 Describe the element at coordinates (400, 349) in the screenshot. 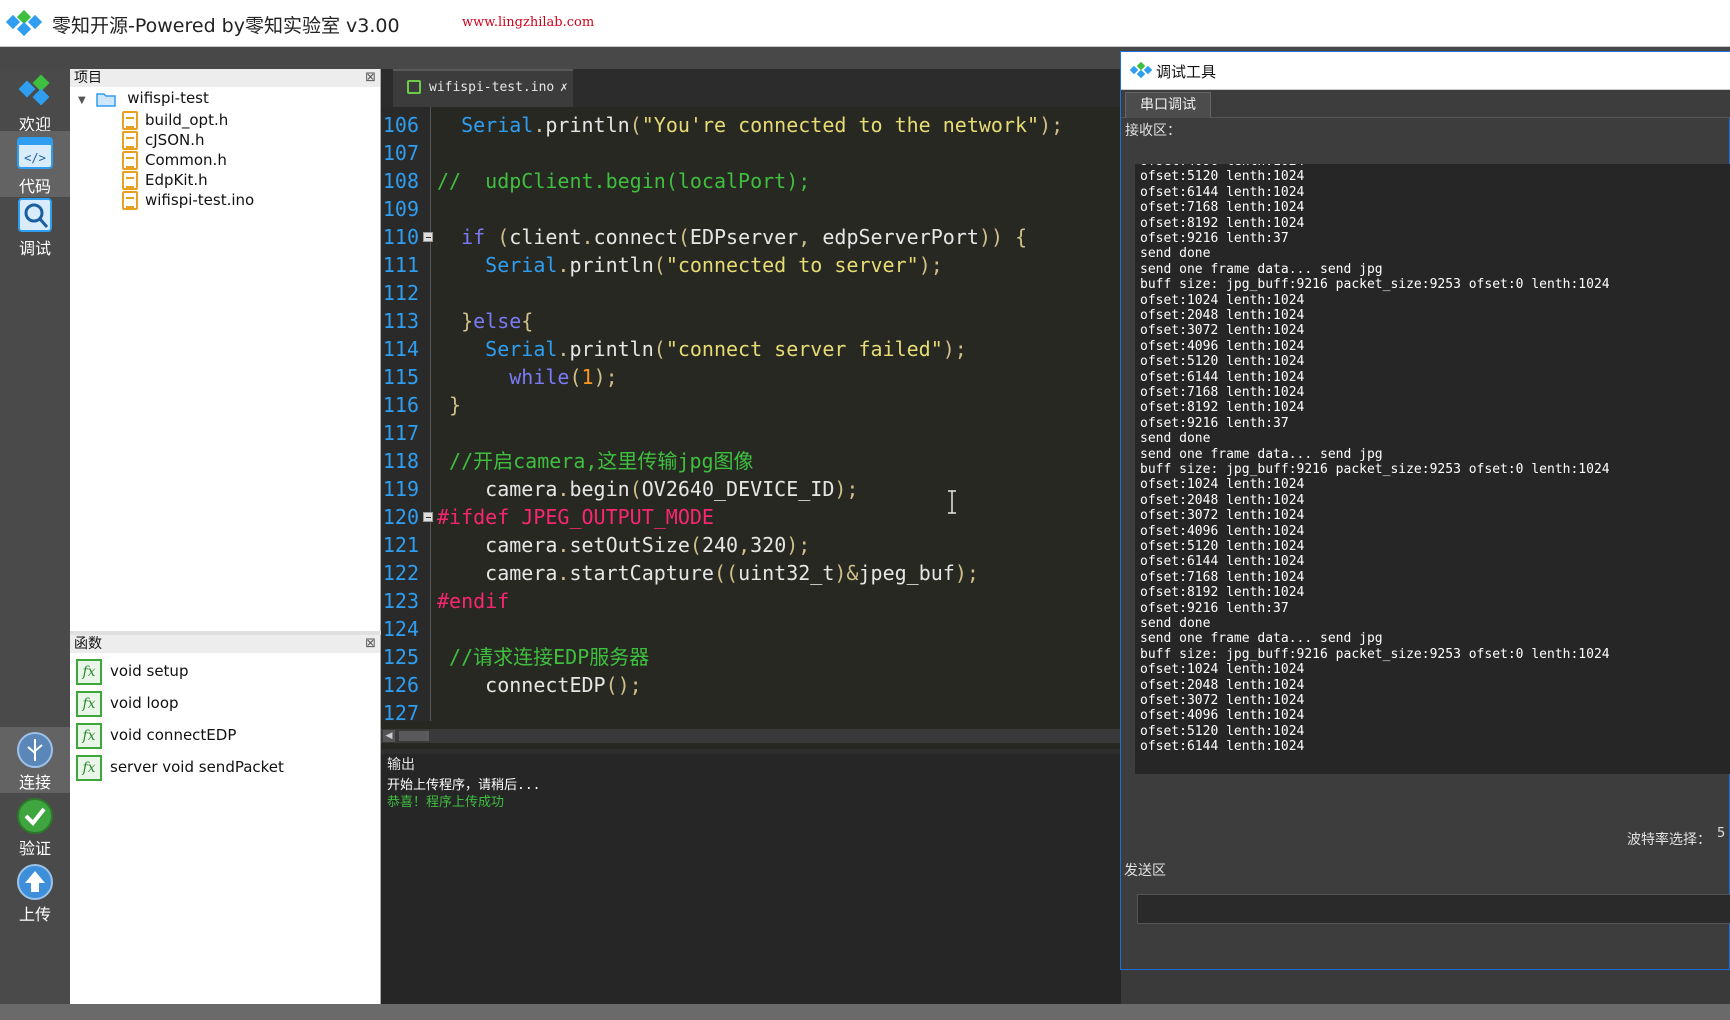

I see `line-number: 114` at that location.